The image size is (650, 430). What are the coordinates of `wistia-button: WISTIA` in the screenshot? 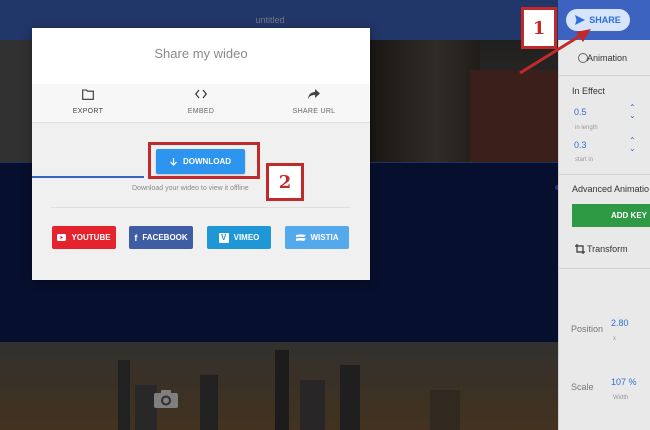 It's located at (317, 237).